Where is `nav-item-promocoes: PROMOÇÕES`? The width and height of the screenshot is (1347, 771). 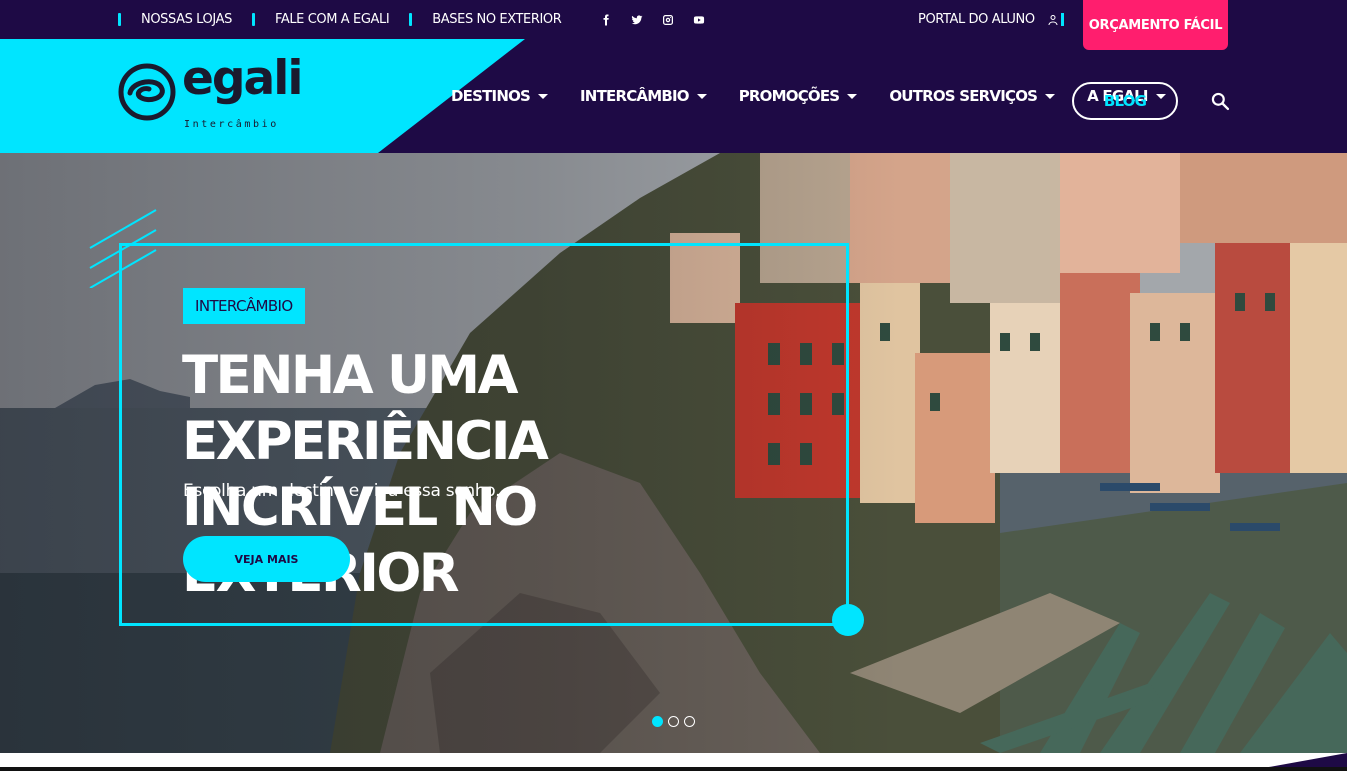 nav-item-promocoes: PROMOÇÕES is located at coordinates (798, 96).